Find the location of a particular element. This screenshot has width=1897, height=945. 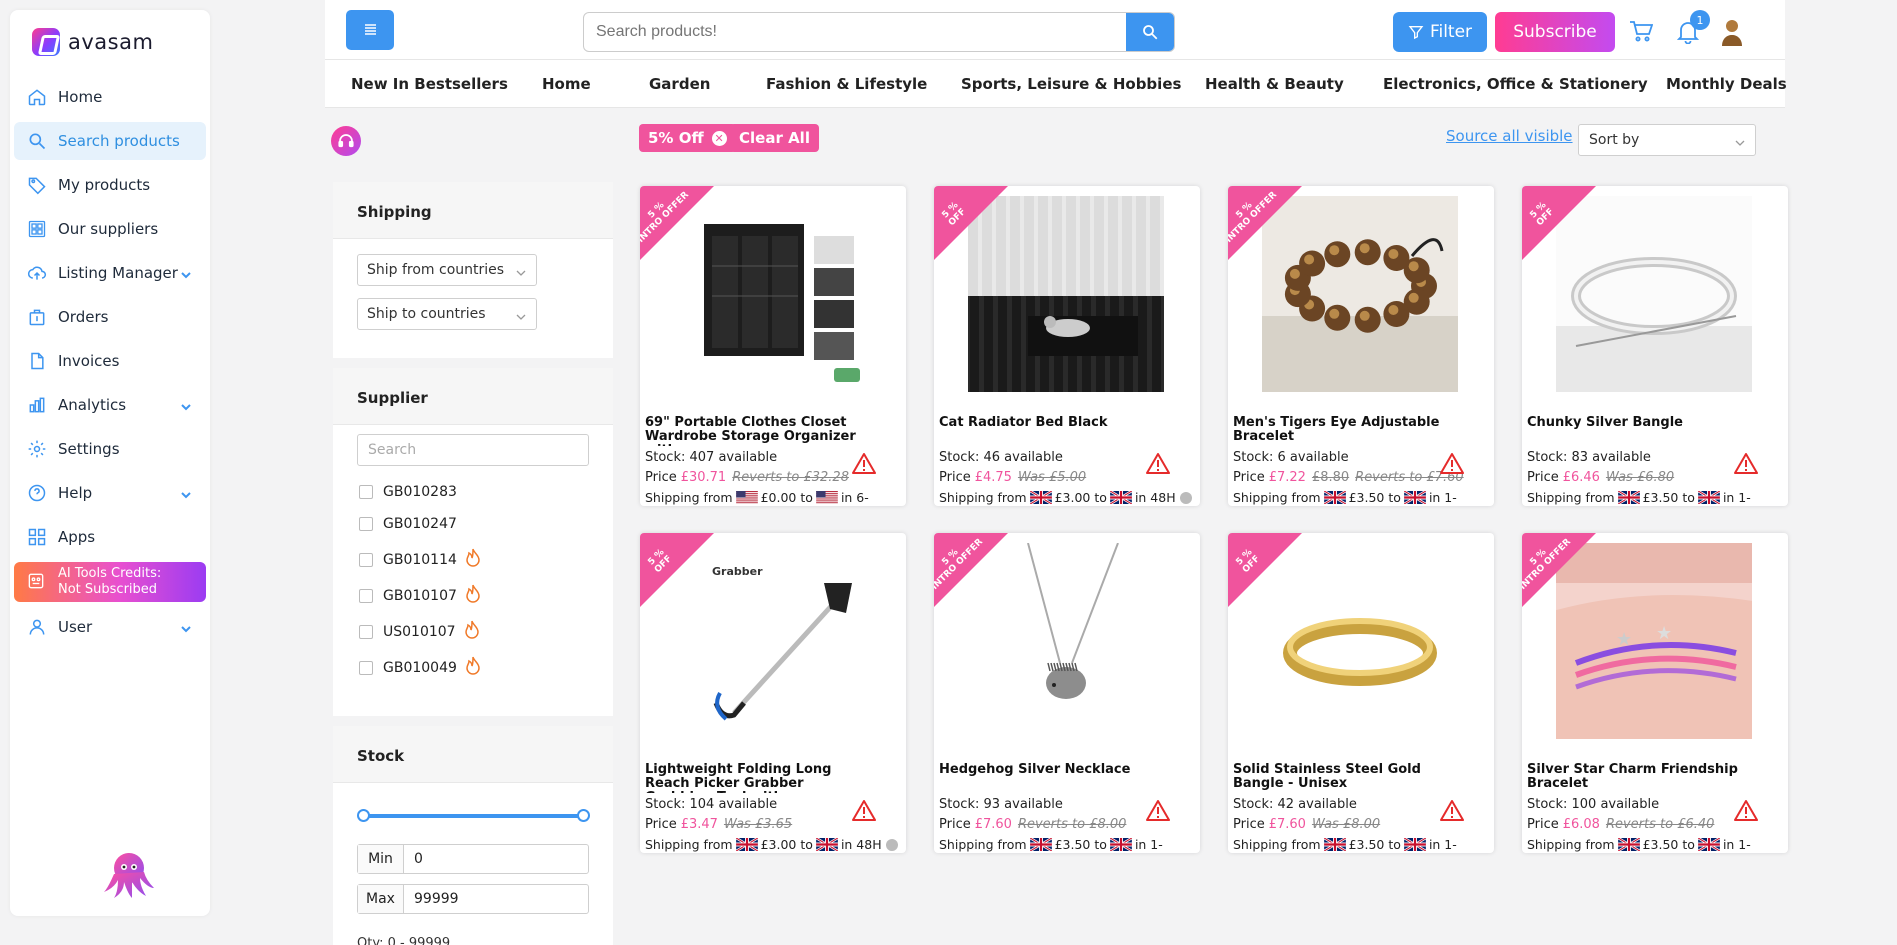

supplier-option: GB010283 is located at coordinates (408, 492).